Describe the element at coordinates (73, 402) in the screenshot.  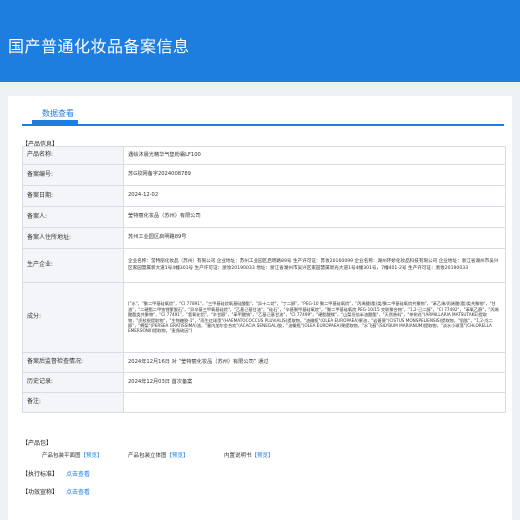
I see `row-label-remarks: 备注:` at that location.